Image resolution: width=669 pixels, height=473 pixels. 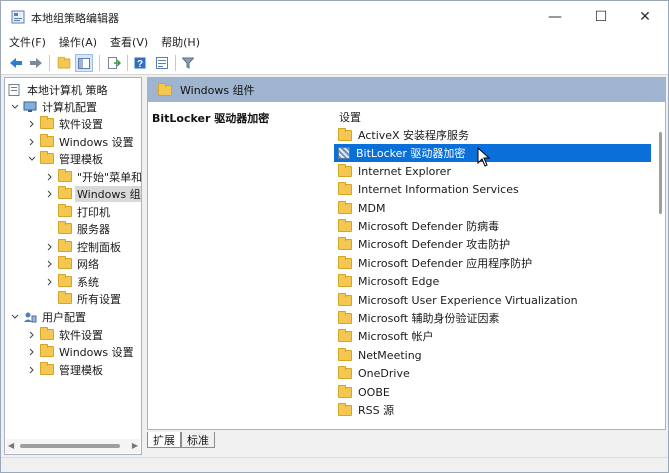 What do you see at coordinates (374, 392) in the screenshot?
I see `list-item-label: OOBE` at bounding box center [374, 392].